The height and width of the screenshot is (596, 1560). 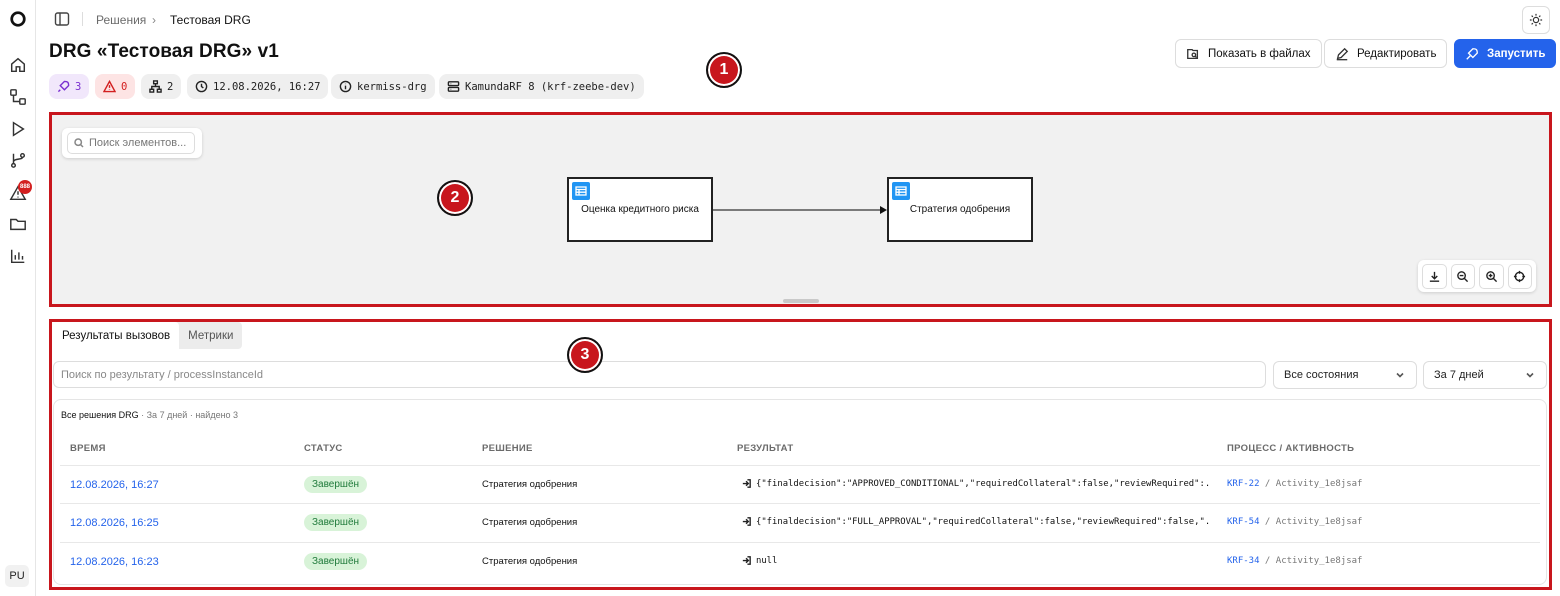 What do you see at coordinates (585, 355) in the screenshot?
I see `annotation-marker: 3` at bounding box center [585, 355].